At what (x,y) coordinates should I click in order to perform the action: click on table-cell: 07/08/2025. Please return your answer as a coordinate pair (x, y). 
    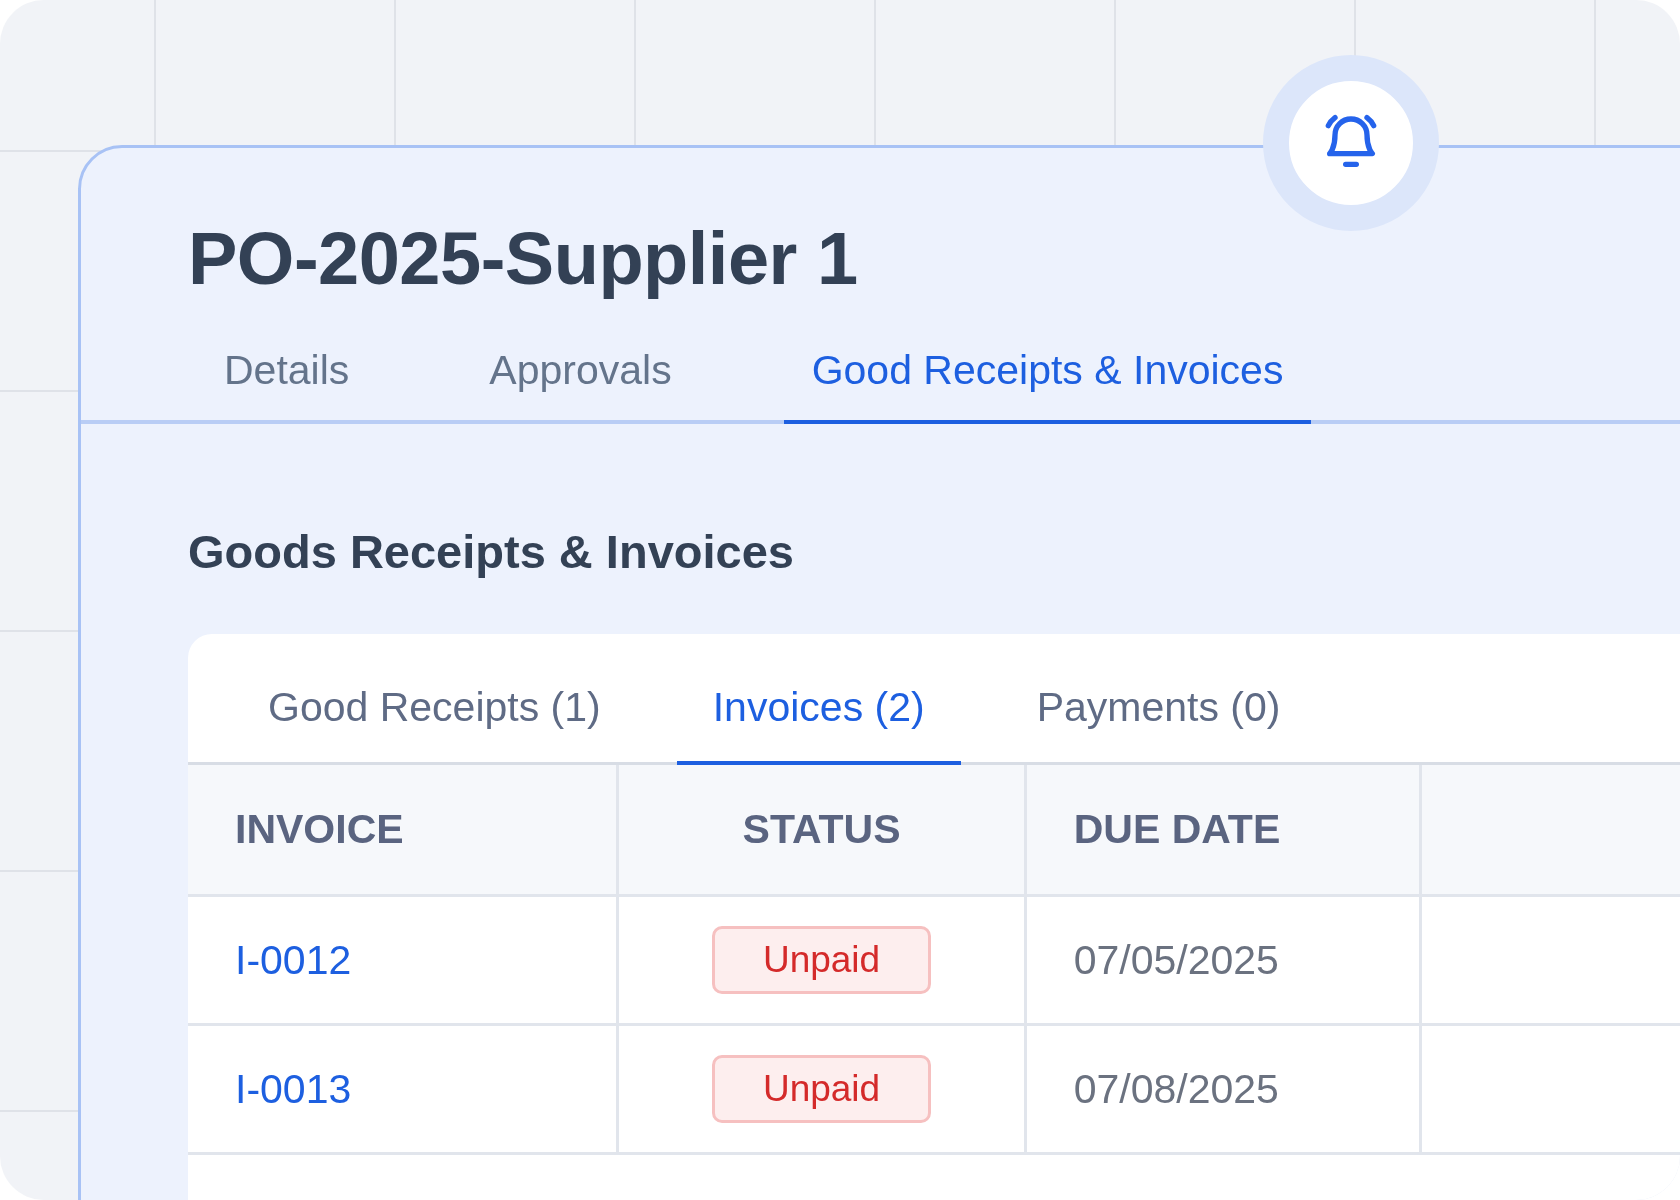
    Looking at the image, I should click on (1224, 1089).